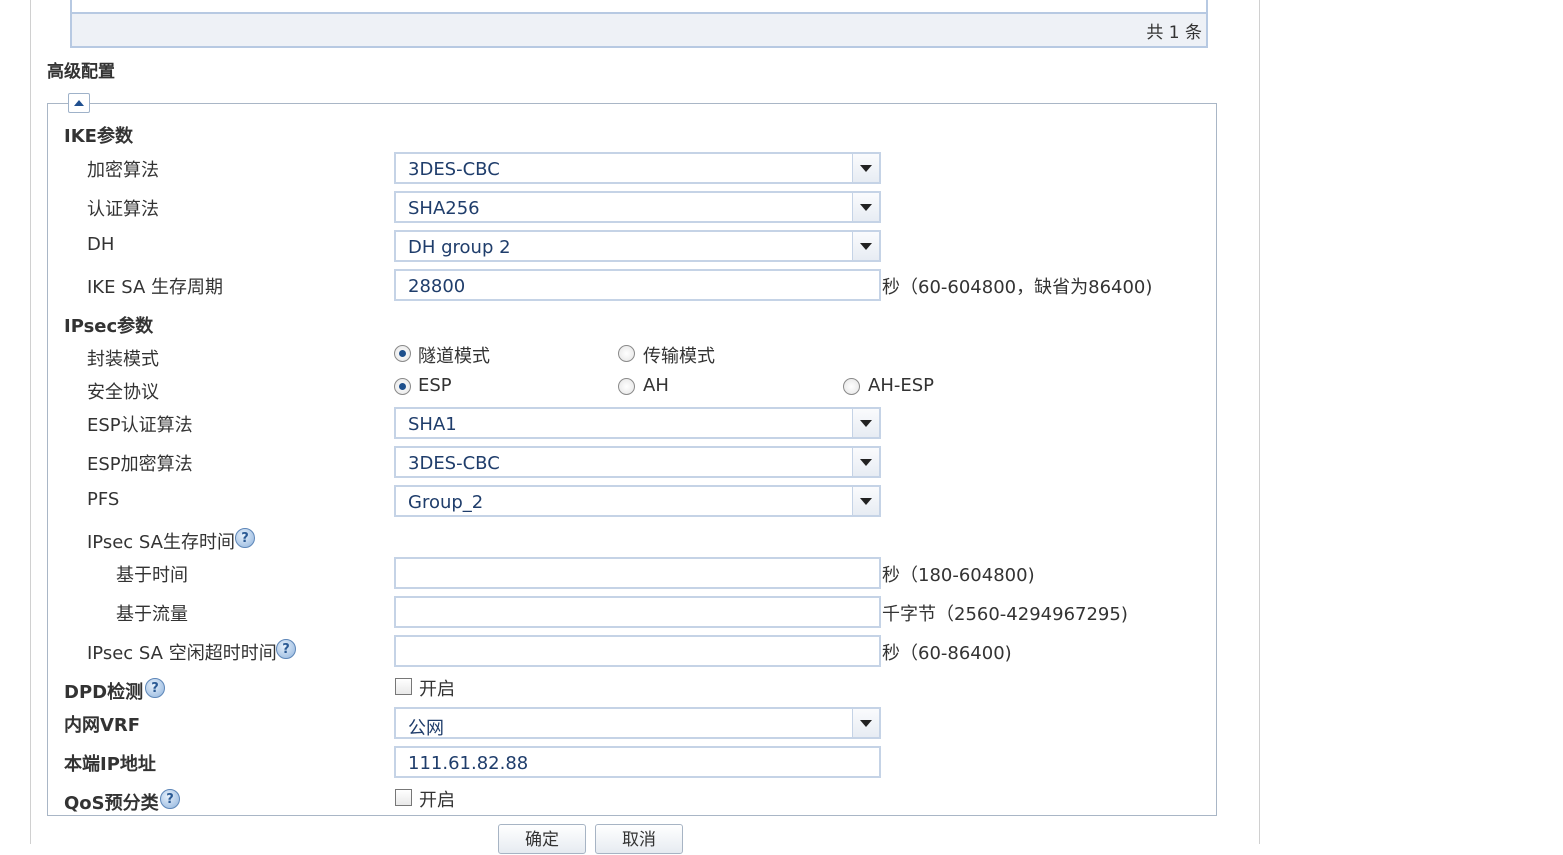 The image size is (1563, 855). Describe the element at coordinates (437, 689) in the screenshot. I see `dpd-checkbox-label: 开启` at that location.